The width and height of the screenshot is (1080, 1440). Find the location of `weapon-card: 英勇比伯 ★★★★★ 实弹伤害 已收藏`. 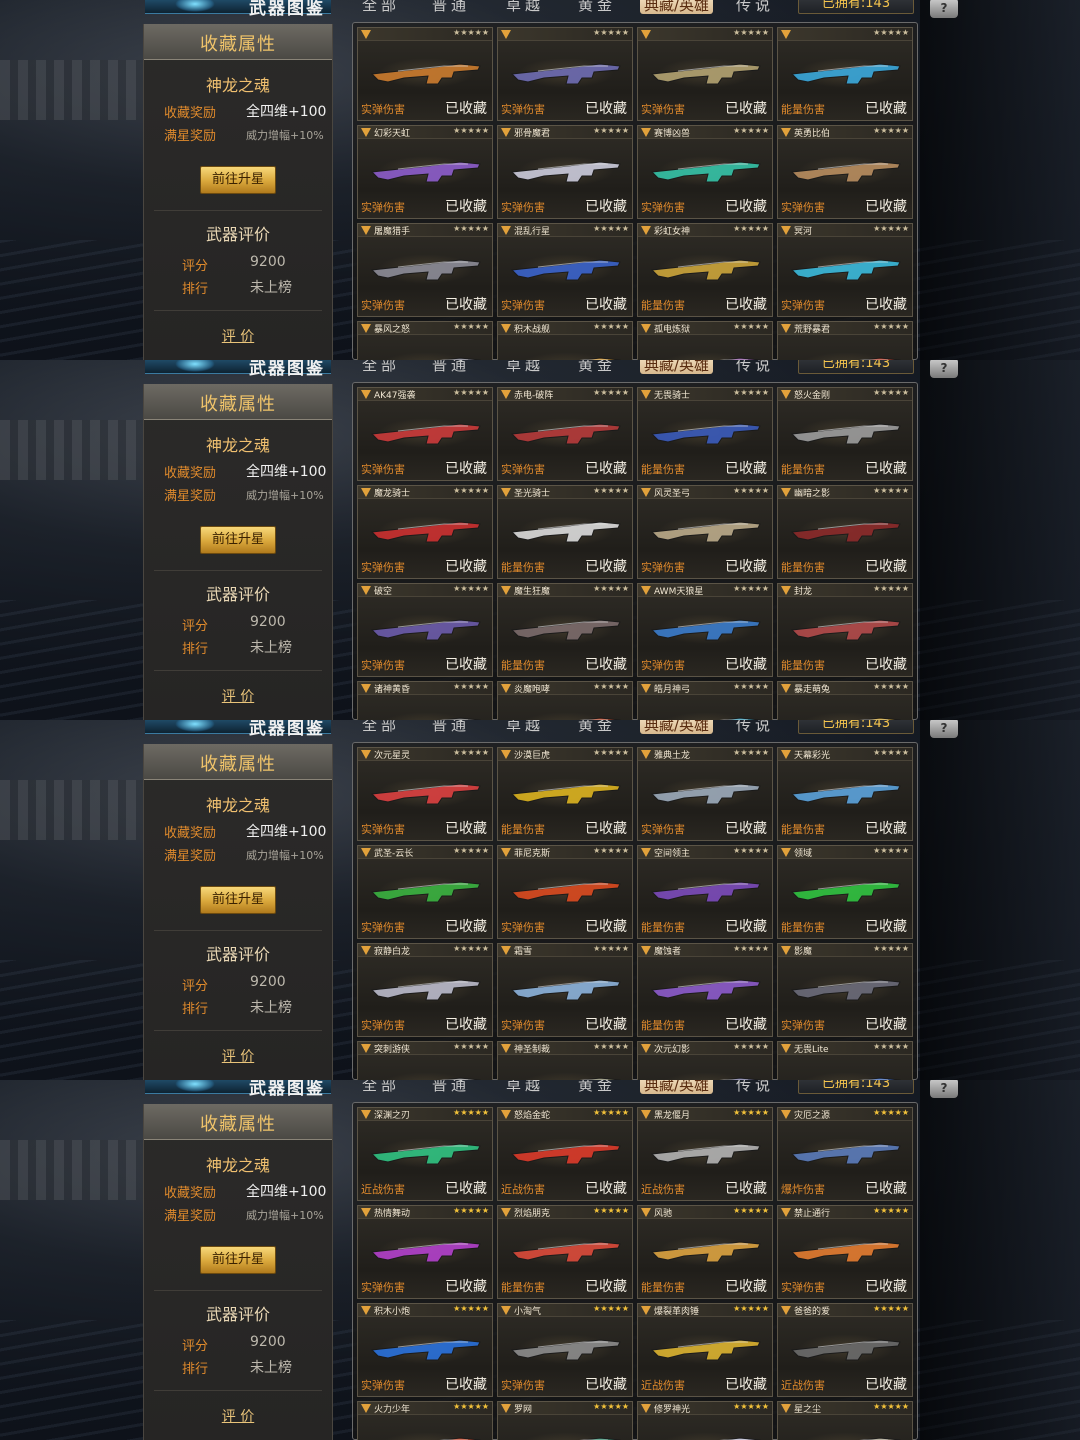

weapon-card: 英勇比伯 ★★★★★ 实弹伤害 已收藏 is located at coordinates (845, 172).